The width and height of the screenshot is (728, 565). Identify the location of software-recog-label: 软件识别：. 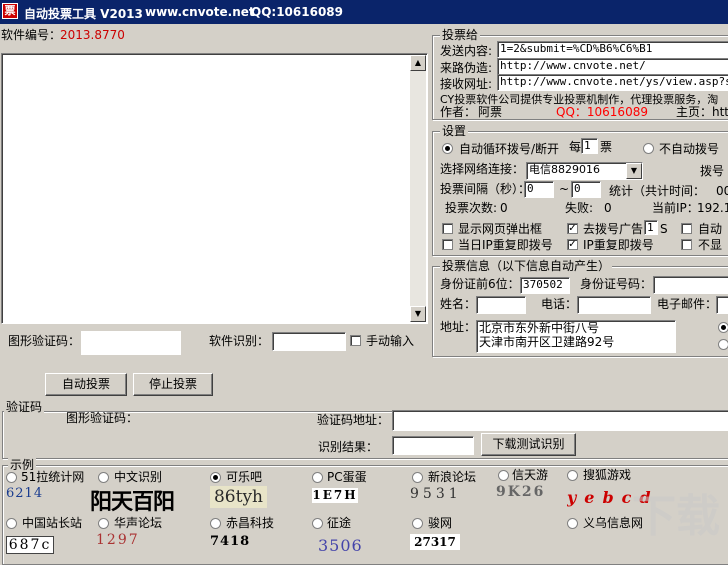
(239, 341).